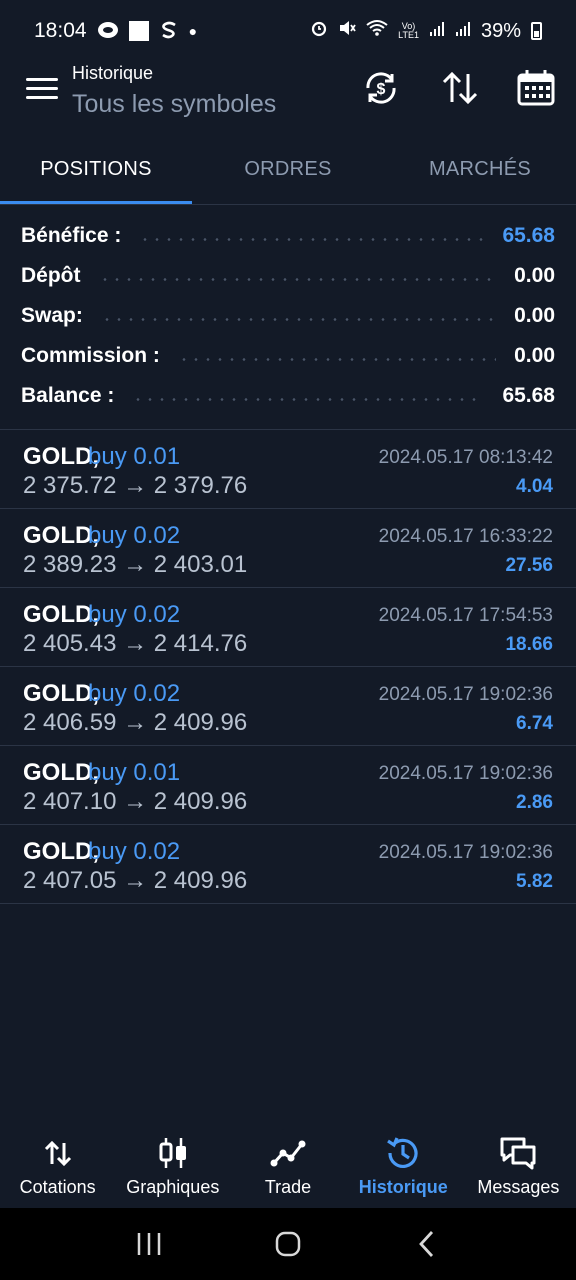 This screenshot has width=576, height=1280. Describe the element at coordinates (60, 30) in the screenshot. I see `status-time: 18:04` at that location.